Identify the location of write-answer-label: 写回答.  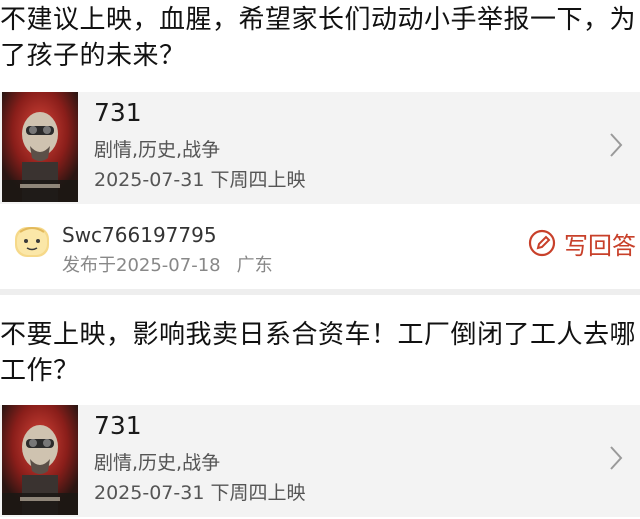
(600, 245).